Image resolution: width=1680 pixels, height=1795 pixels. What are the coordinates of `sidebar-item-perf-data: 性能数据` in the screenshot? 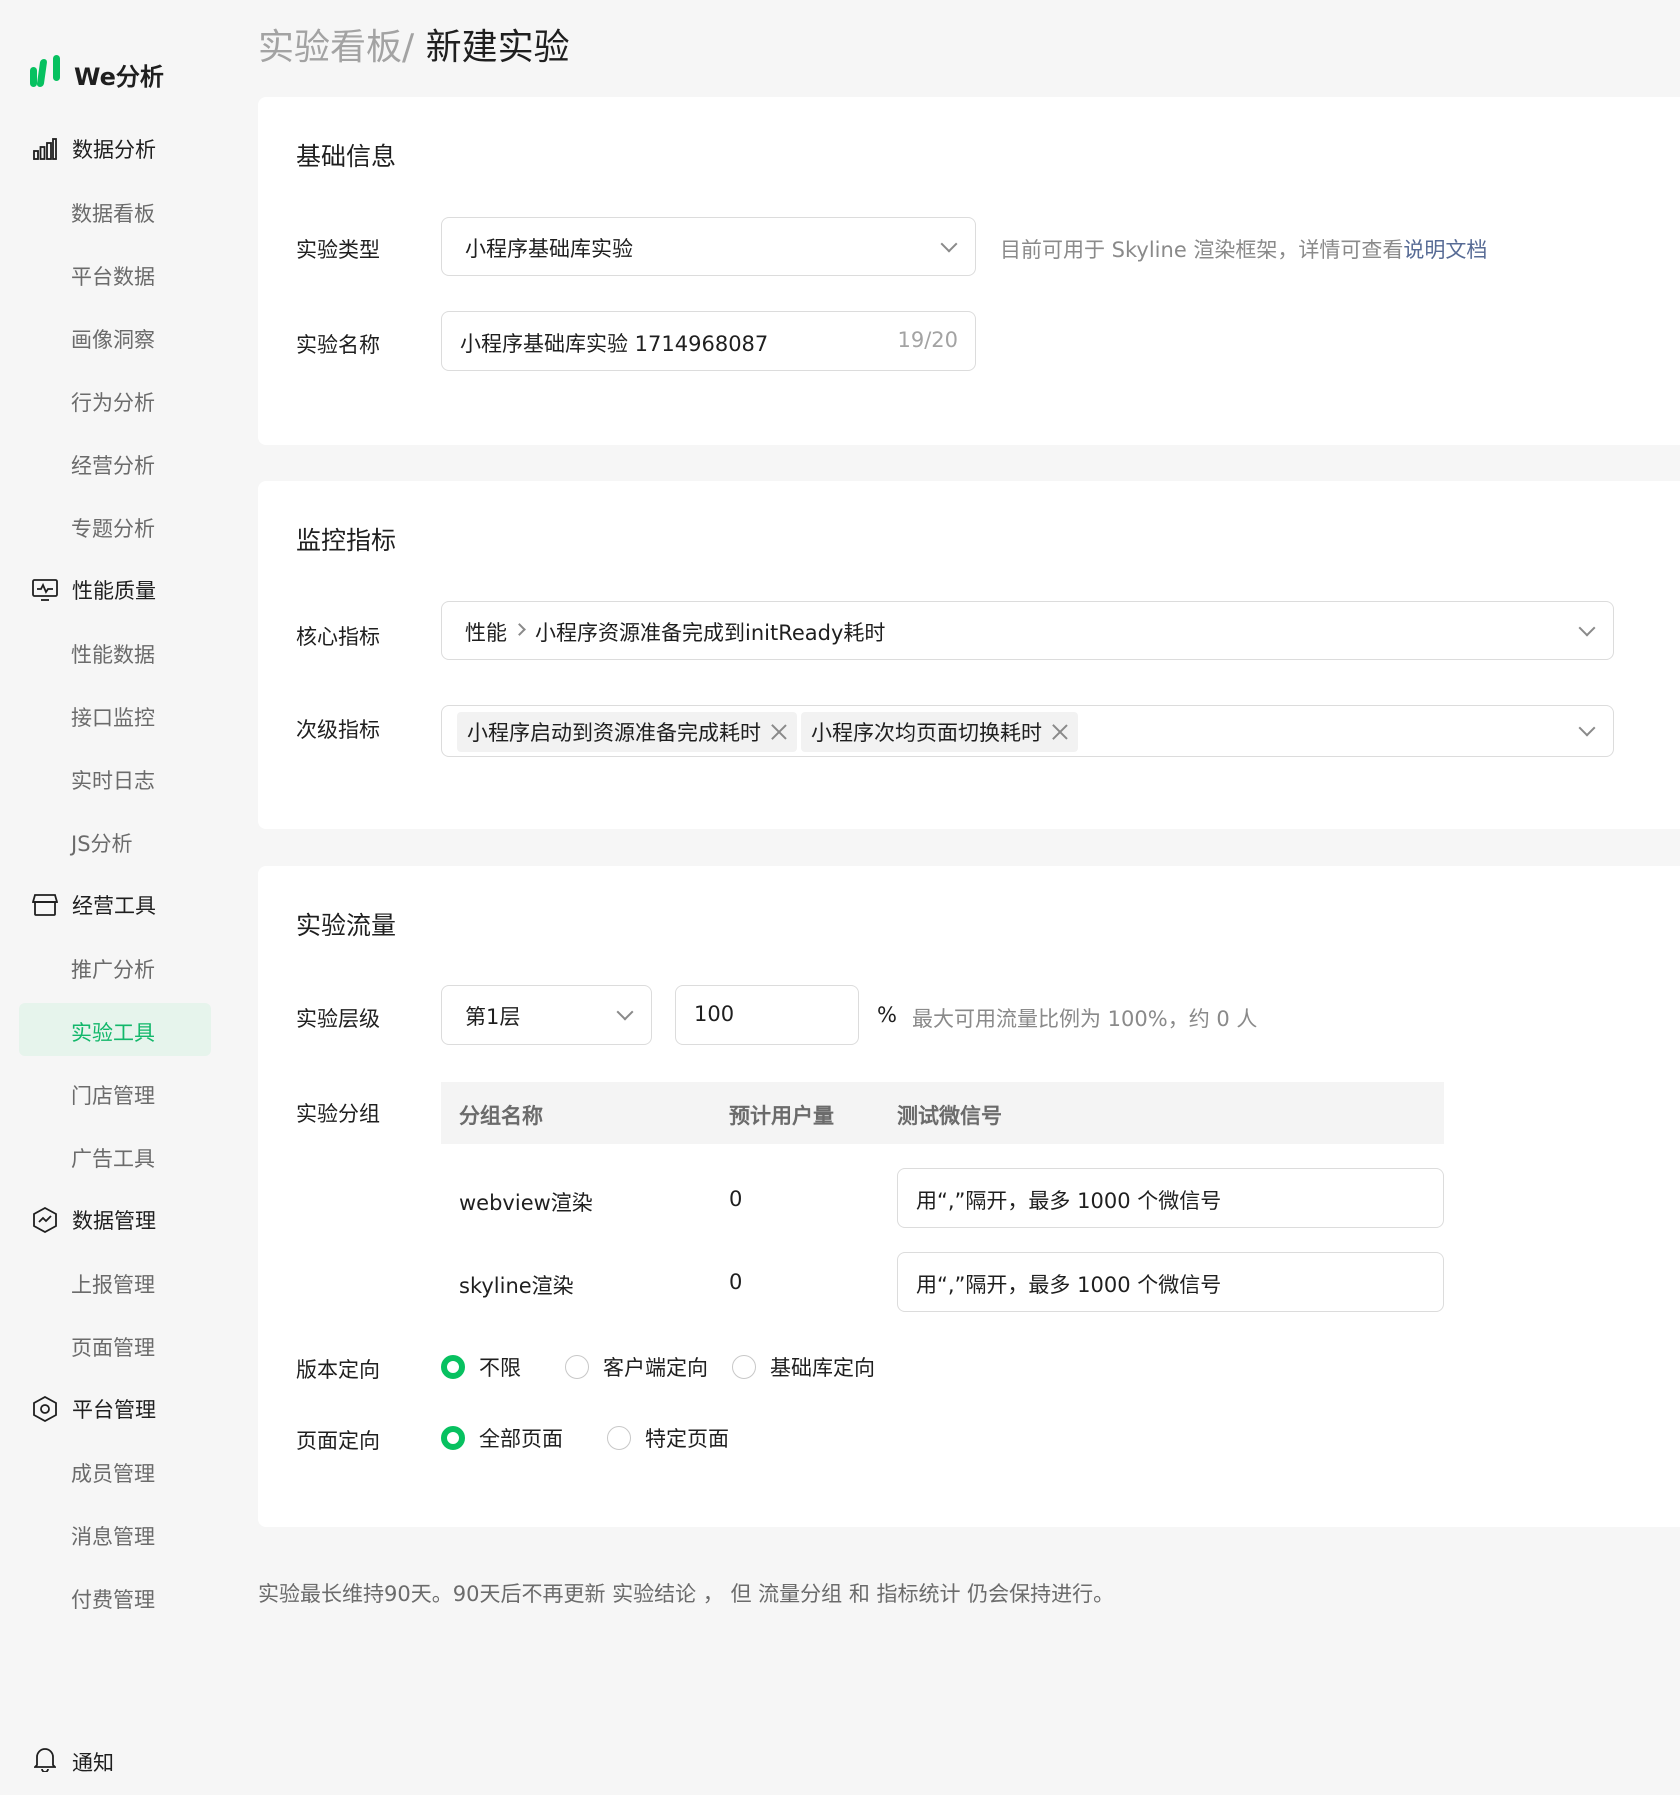 It's located at (113, 654).